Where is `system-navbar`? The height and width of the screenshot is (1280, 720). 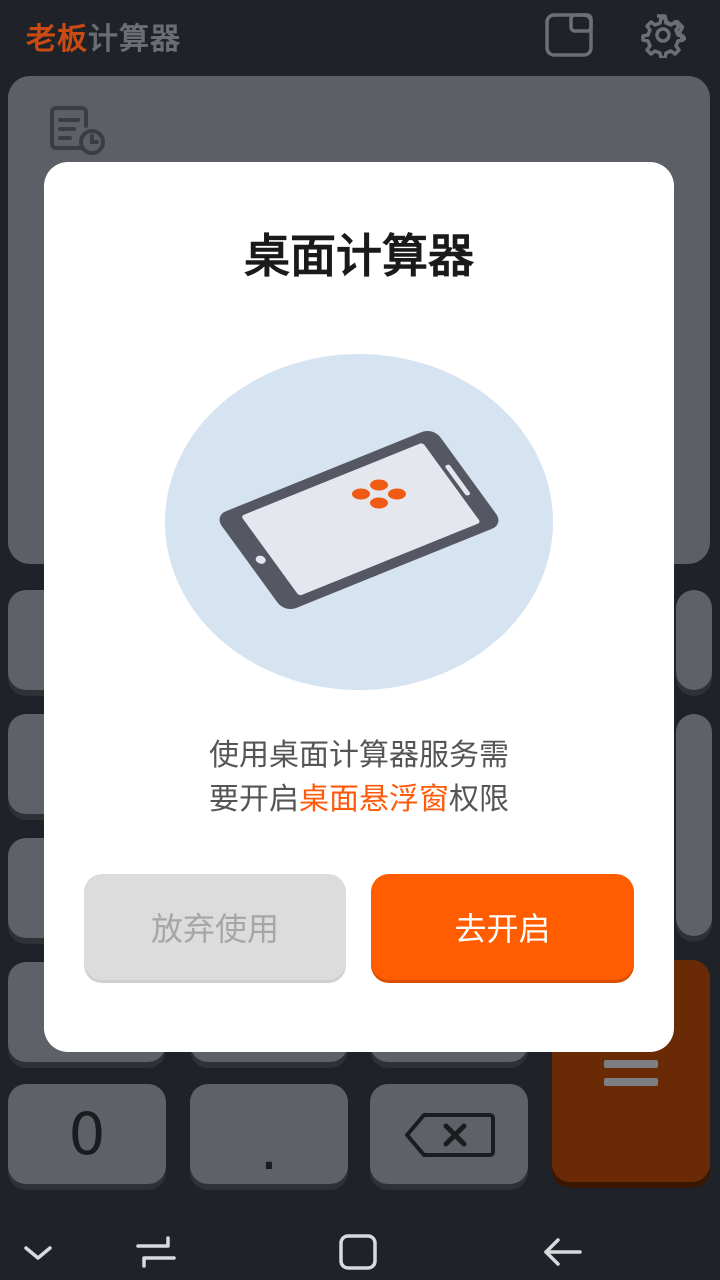 system-navbar is located at coordinates (360, 1249).